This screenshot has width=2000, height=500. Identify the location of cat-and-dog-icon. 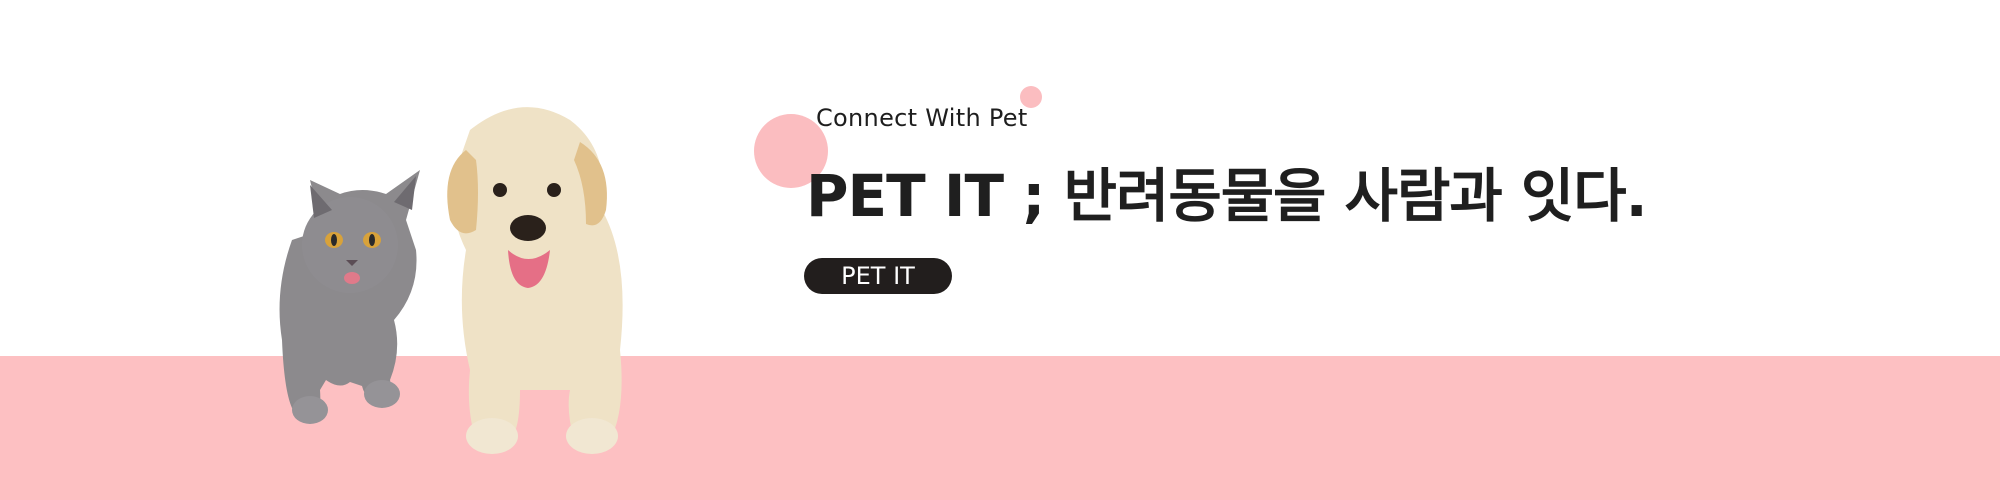
(451, 280).